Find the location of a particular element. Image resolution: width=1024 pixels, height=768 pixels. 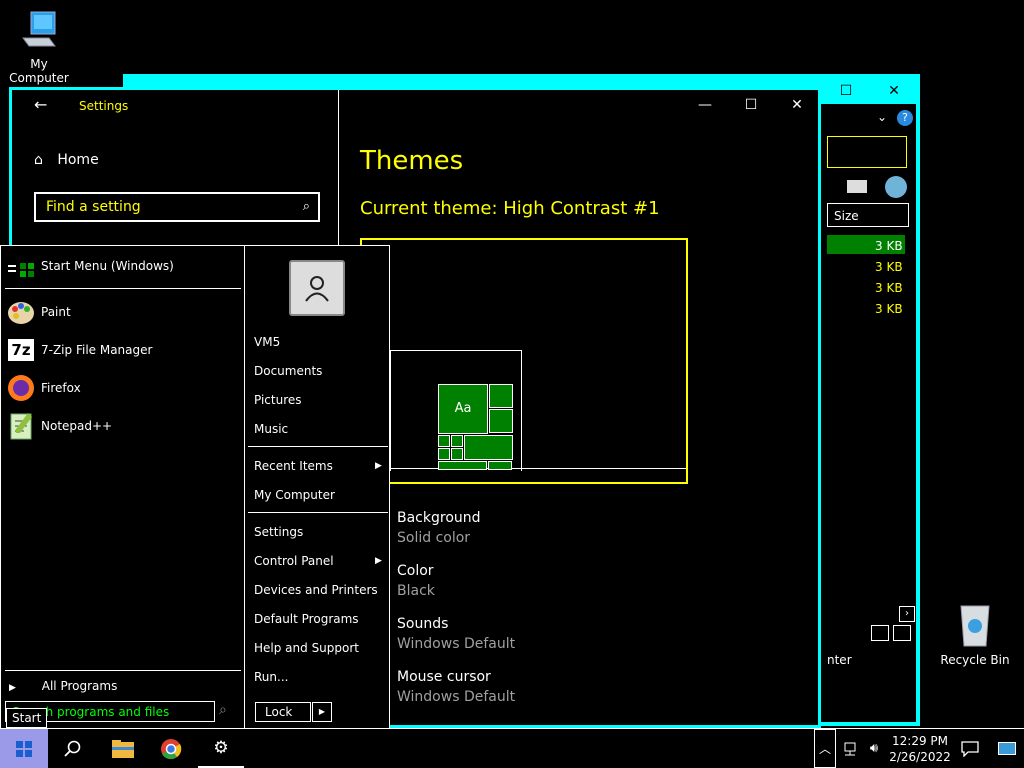

desktop-icon-my-computer: My Computer is located at coordinates (39, 47).